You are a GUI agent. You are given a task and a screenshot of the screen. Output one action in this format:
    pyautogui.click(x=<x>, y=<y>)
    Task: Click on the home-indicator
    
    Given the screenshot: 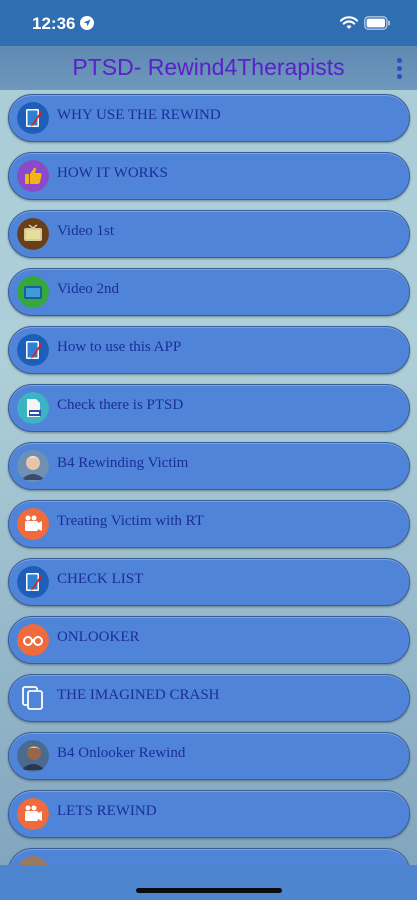 What is the action you would take?
    pyautogui.click(x=209, y=890)
    